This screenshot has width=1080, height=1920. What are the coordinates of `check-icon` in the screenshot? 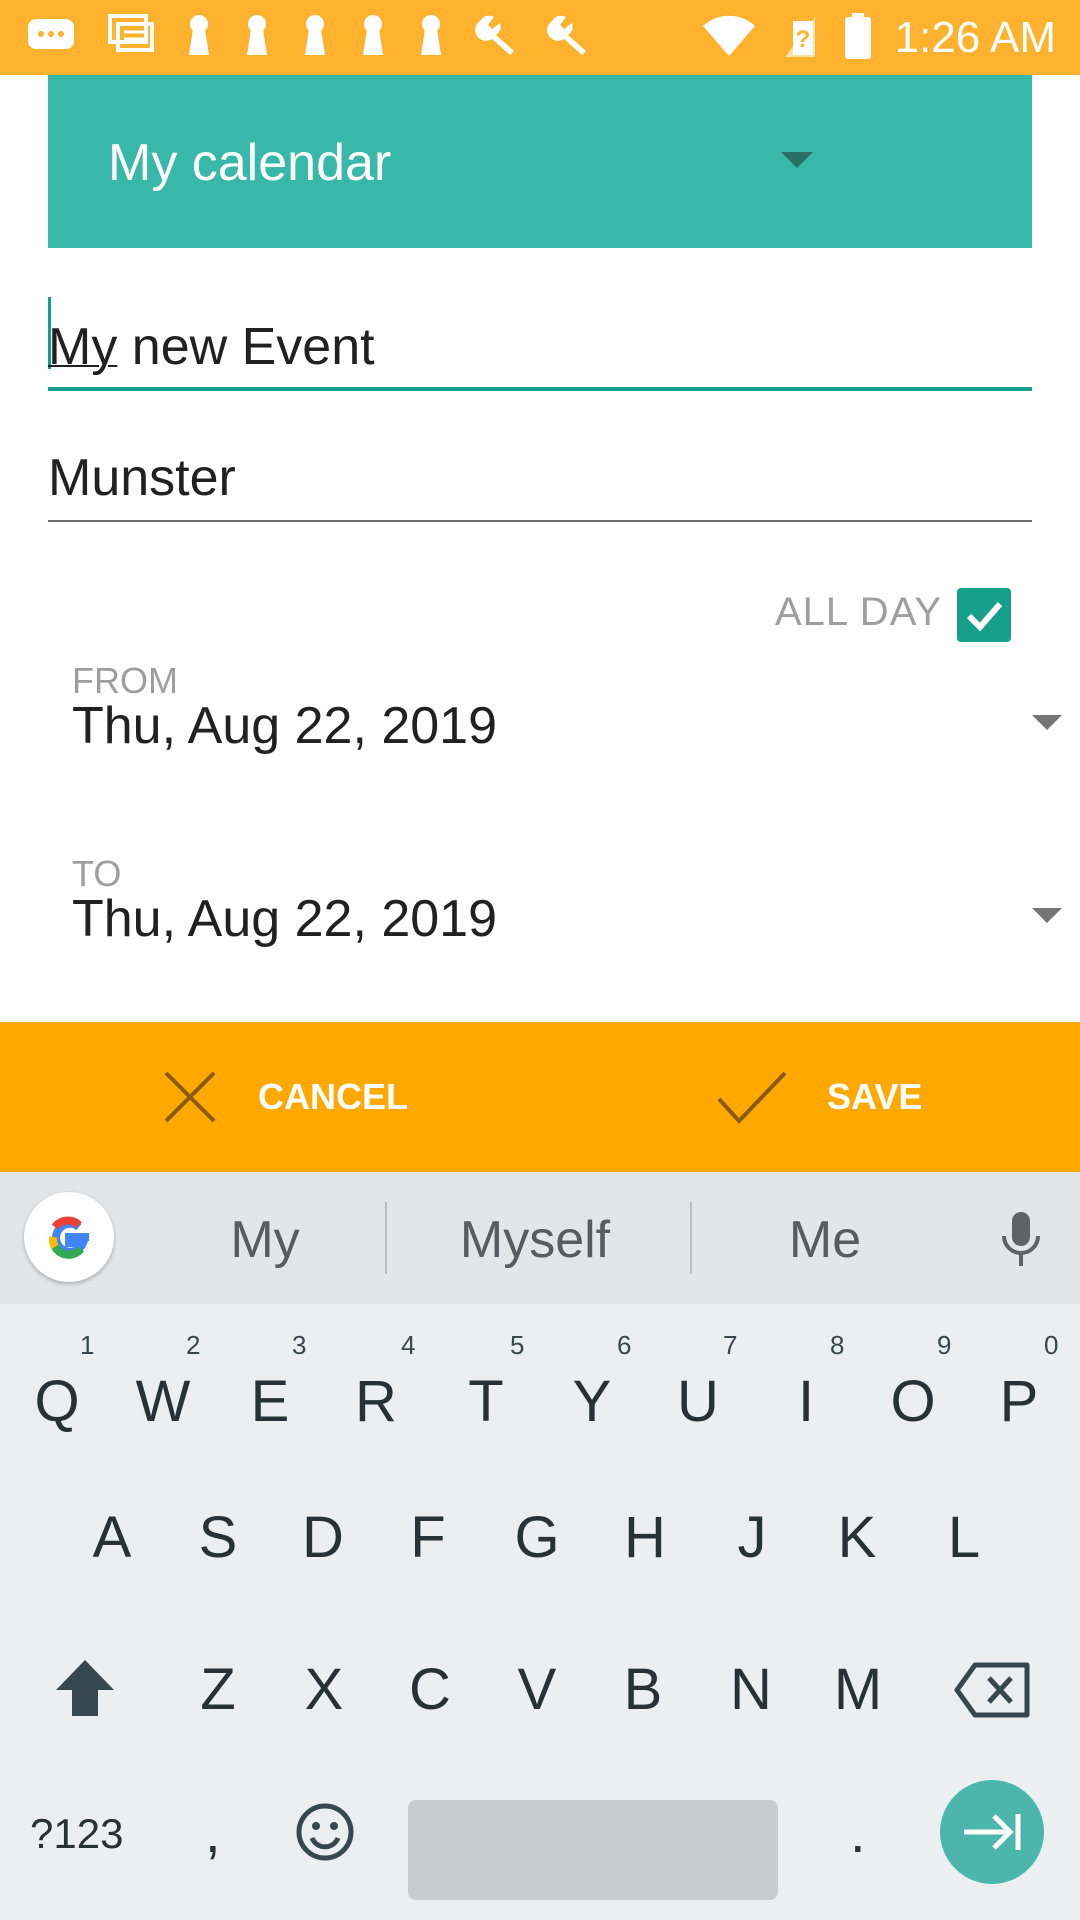 It's located at (752, 1097).